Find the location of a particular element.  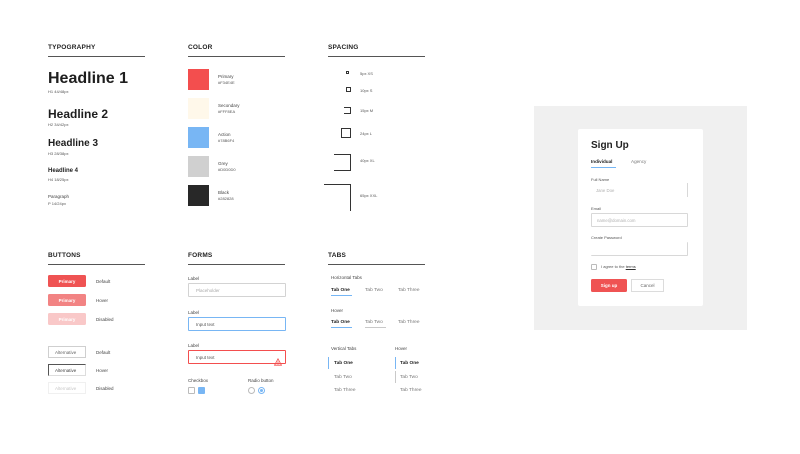

radio-unselected is located at coordinates (251, 390).